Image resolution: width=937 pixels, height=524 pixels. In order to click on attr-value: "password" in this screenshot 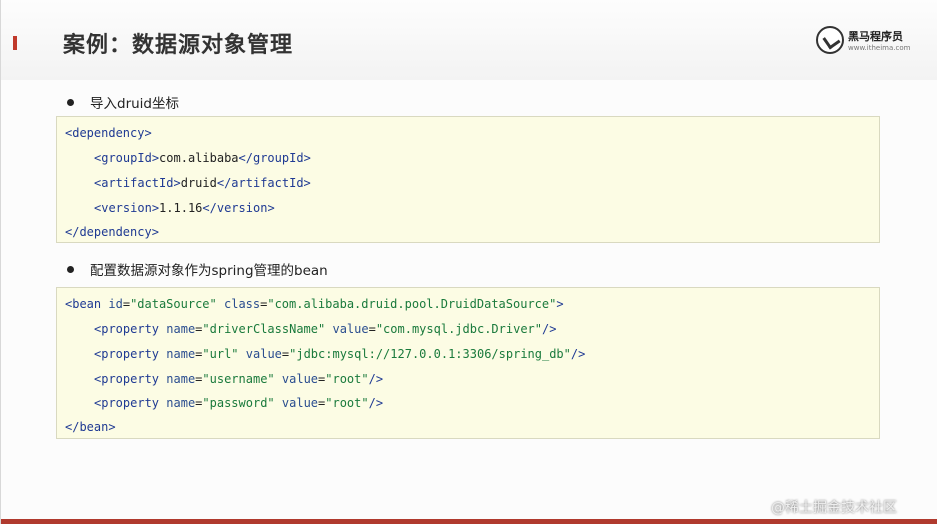, I will do `click(238, 403)`.